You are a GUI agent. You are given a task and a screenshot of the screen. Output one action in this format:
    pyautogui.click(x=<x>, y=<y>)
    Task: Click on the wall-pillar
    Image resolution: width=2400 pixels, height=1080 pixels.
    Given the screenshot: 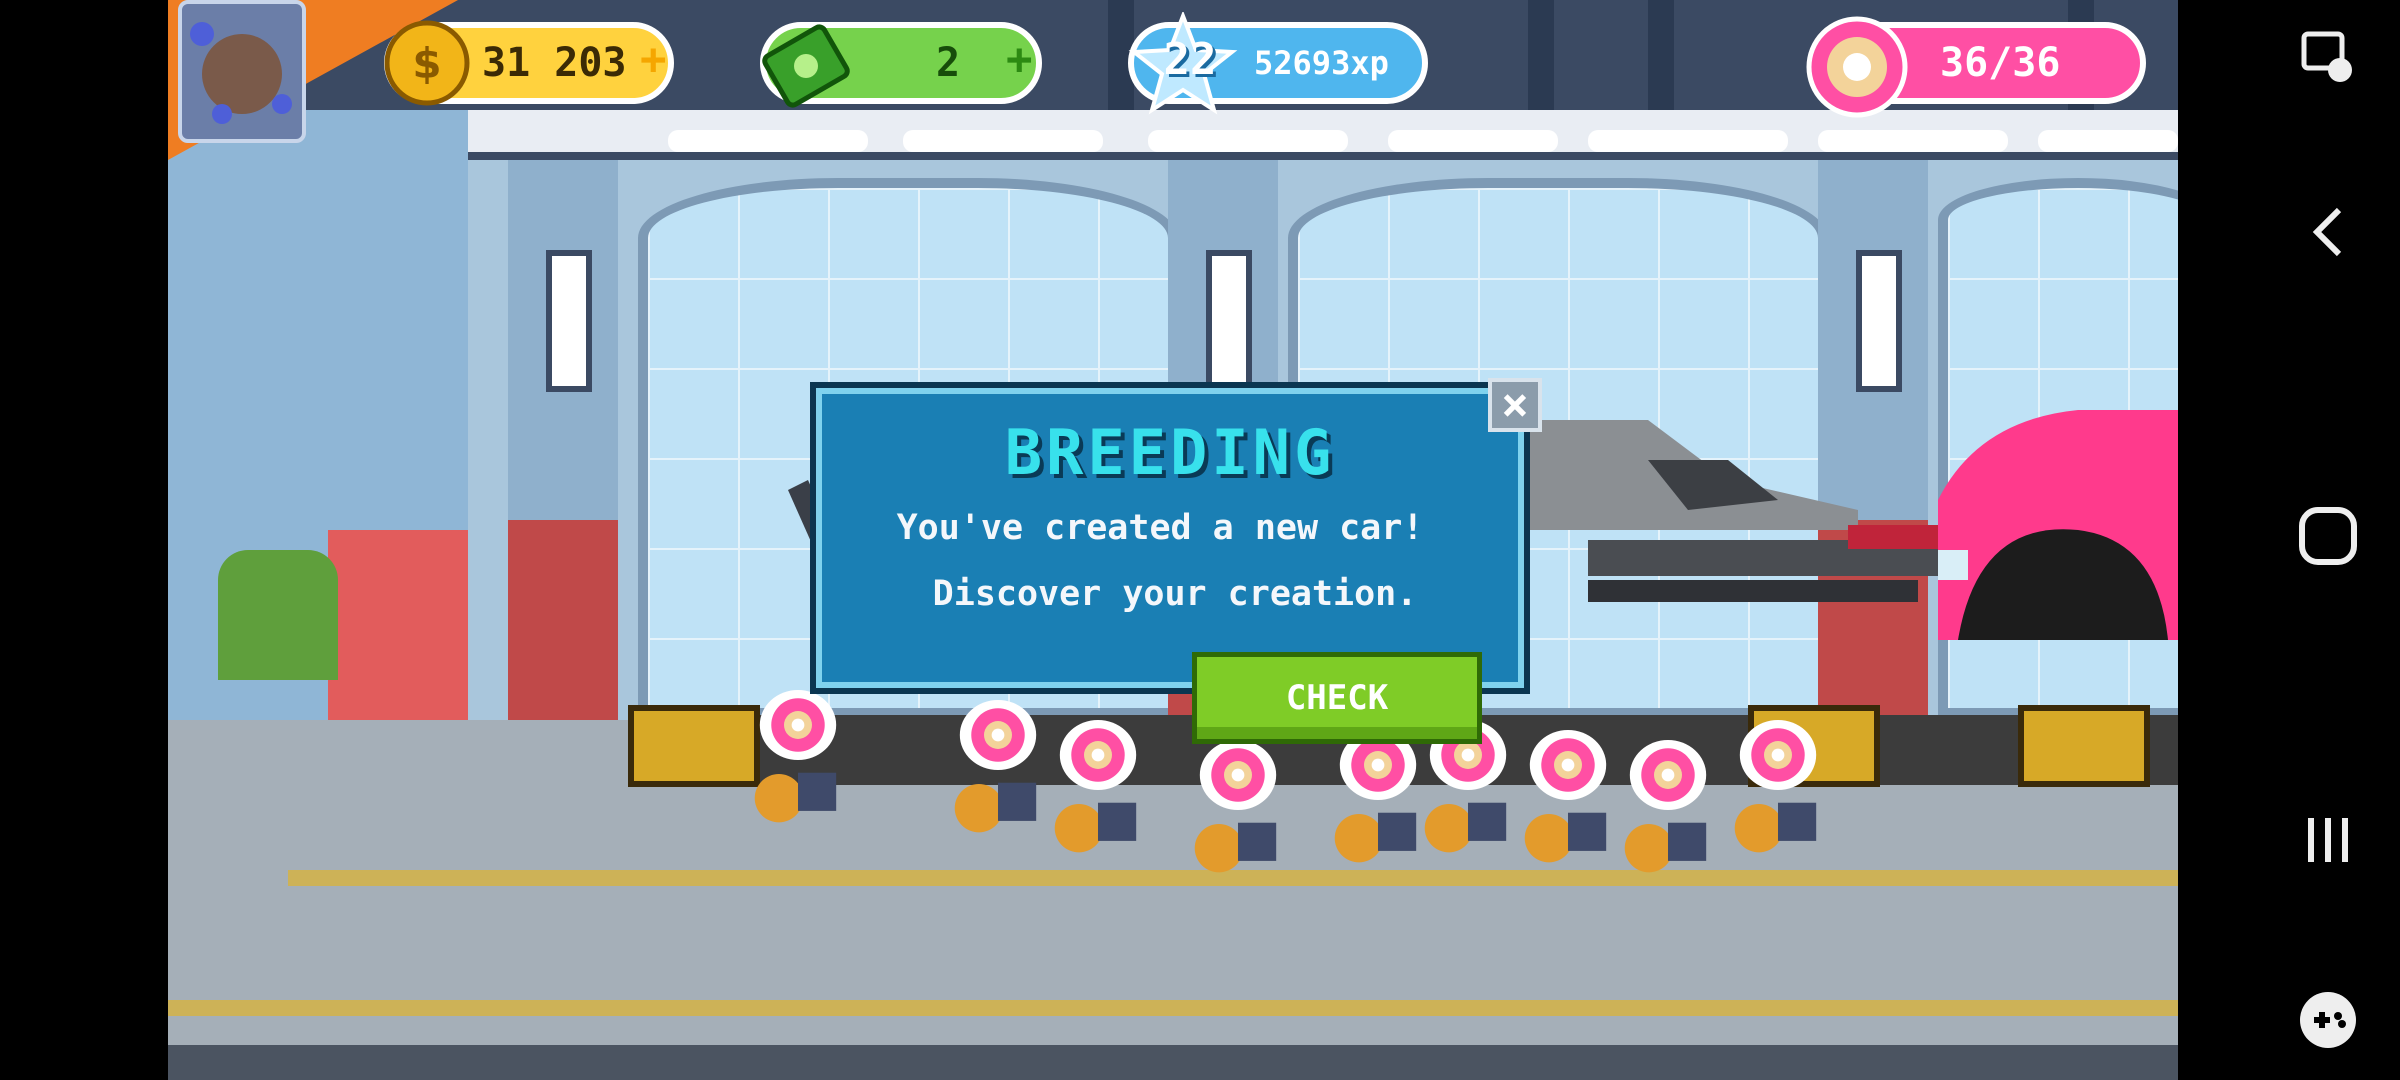 What is the action you would take?
    pyautogui.click(x=563, y=440)
    